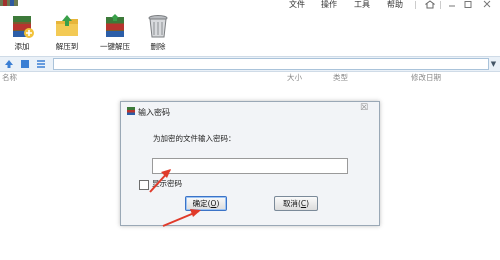  I want to click on ok-shortcut: O, so click(213, 203).